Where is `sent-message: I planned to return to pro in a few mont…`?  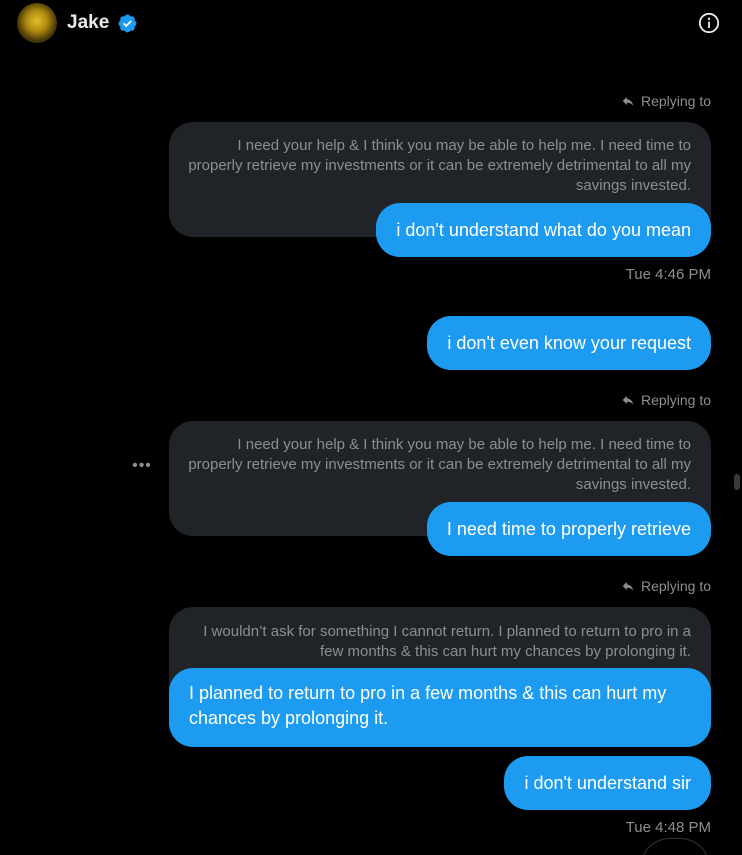 sent-message: I planned to return to pro in a few mont… is located at coordinates (440, 707).